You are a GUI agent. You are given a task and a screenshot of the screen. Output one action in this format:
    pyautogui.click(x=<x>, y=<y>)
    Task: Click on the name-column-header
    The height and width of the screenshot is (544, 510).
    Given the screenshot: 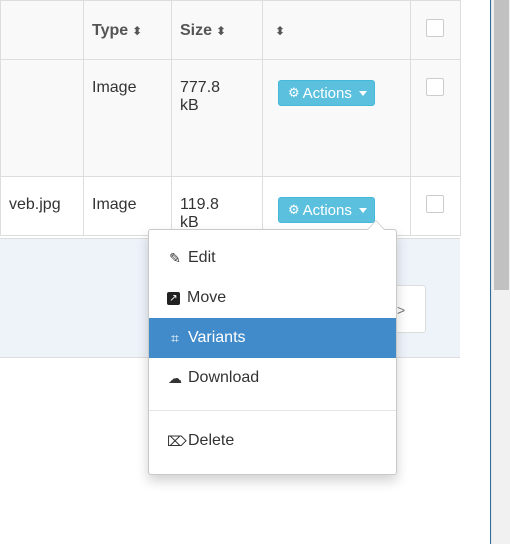 What is the action you would take?
    pyautogui.click(x=42, y=30)
    